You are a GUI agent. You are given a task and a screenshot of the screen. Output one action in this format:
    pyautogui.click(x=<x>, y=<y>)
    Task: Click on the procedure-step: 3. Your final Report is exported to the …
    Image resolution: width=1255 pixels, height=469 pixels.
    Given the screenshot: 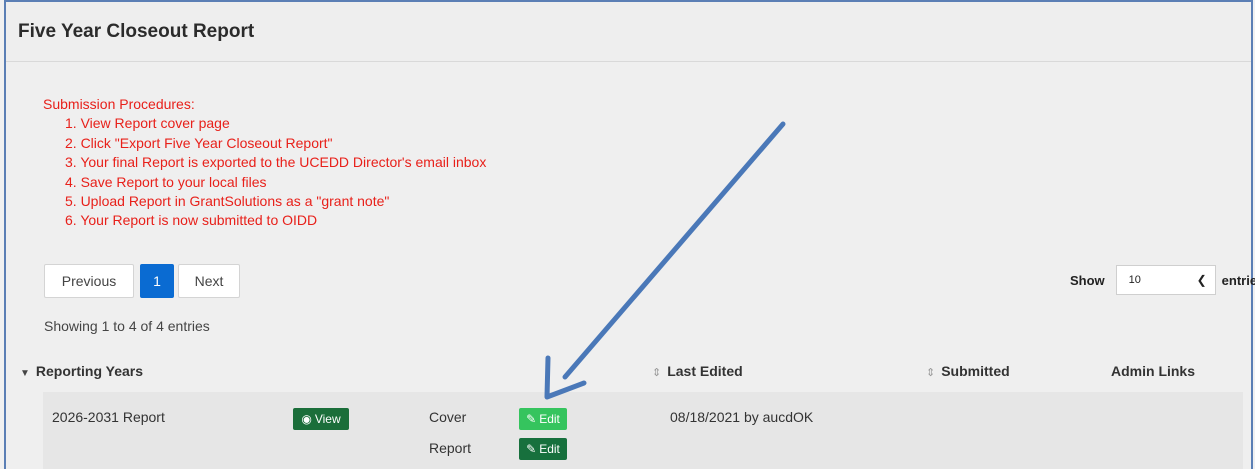 What is the action you would take?
    pyautogui.click(x=276, y=162)
    